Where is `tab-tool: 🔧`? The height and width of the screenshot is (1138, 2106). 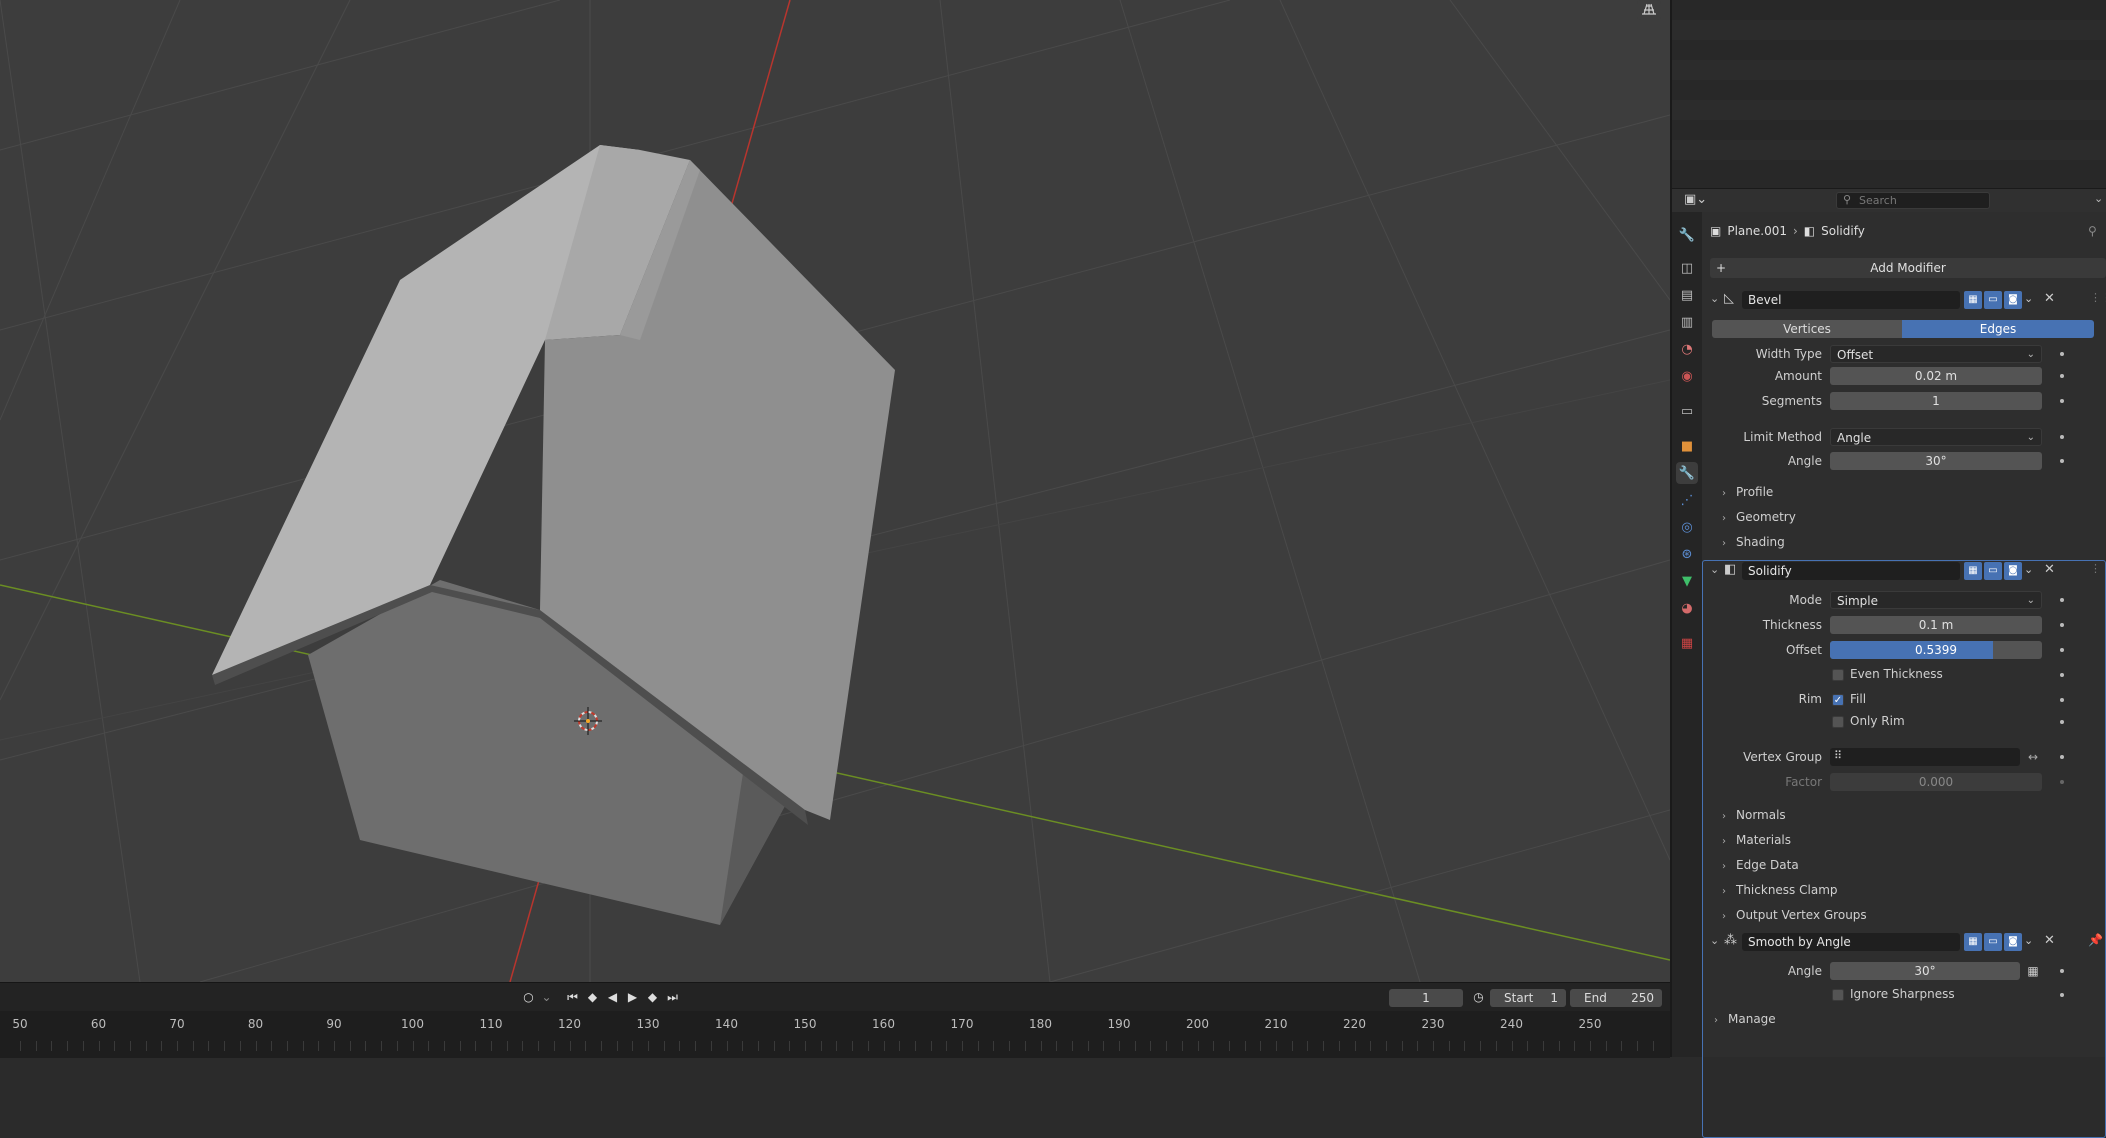
tab-tool: 🔧 is located at coordinates (1687, 235).